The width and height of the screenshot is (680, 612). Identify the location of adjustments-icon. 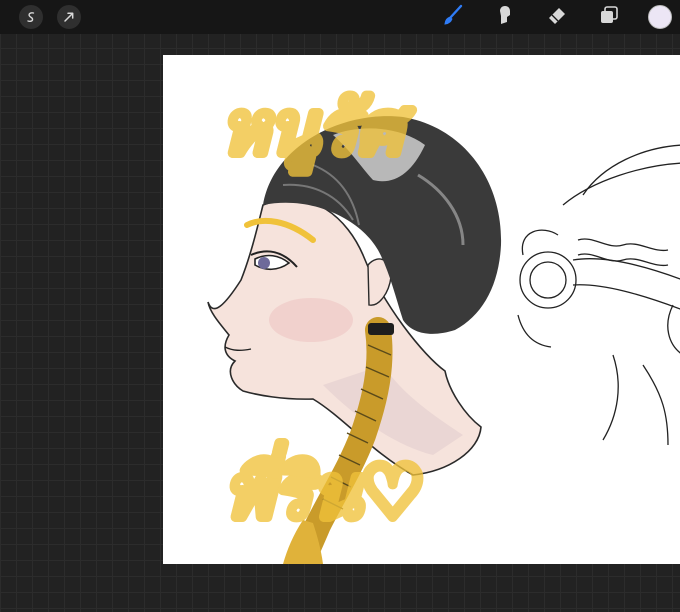
(31, 17).